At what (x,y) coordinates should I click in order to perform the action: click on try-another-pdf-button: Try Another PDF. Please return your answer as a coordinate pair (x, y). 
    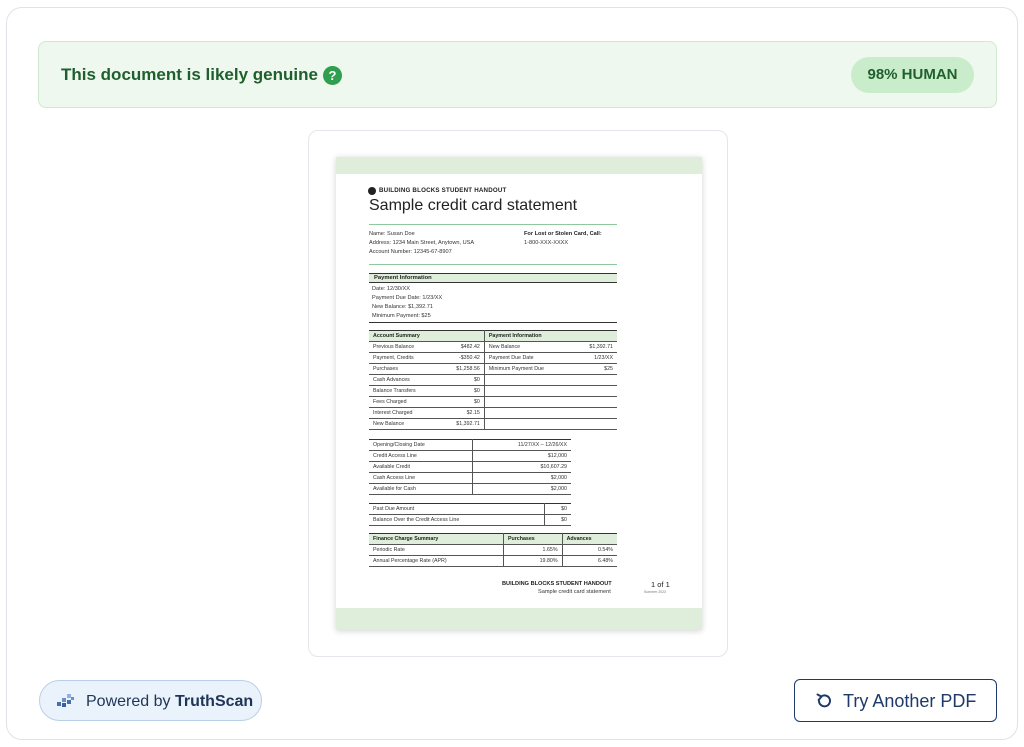
    Looking at the image, I should click on (895, 700).